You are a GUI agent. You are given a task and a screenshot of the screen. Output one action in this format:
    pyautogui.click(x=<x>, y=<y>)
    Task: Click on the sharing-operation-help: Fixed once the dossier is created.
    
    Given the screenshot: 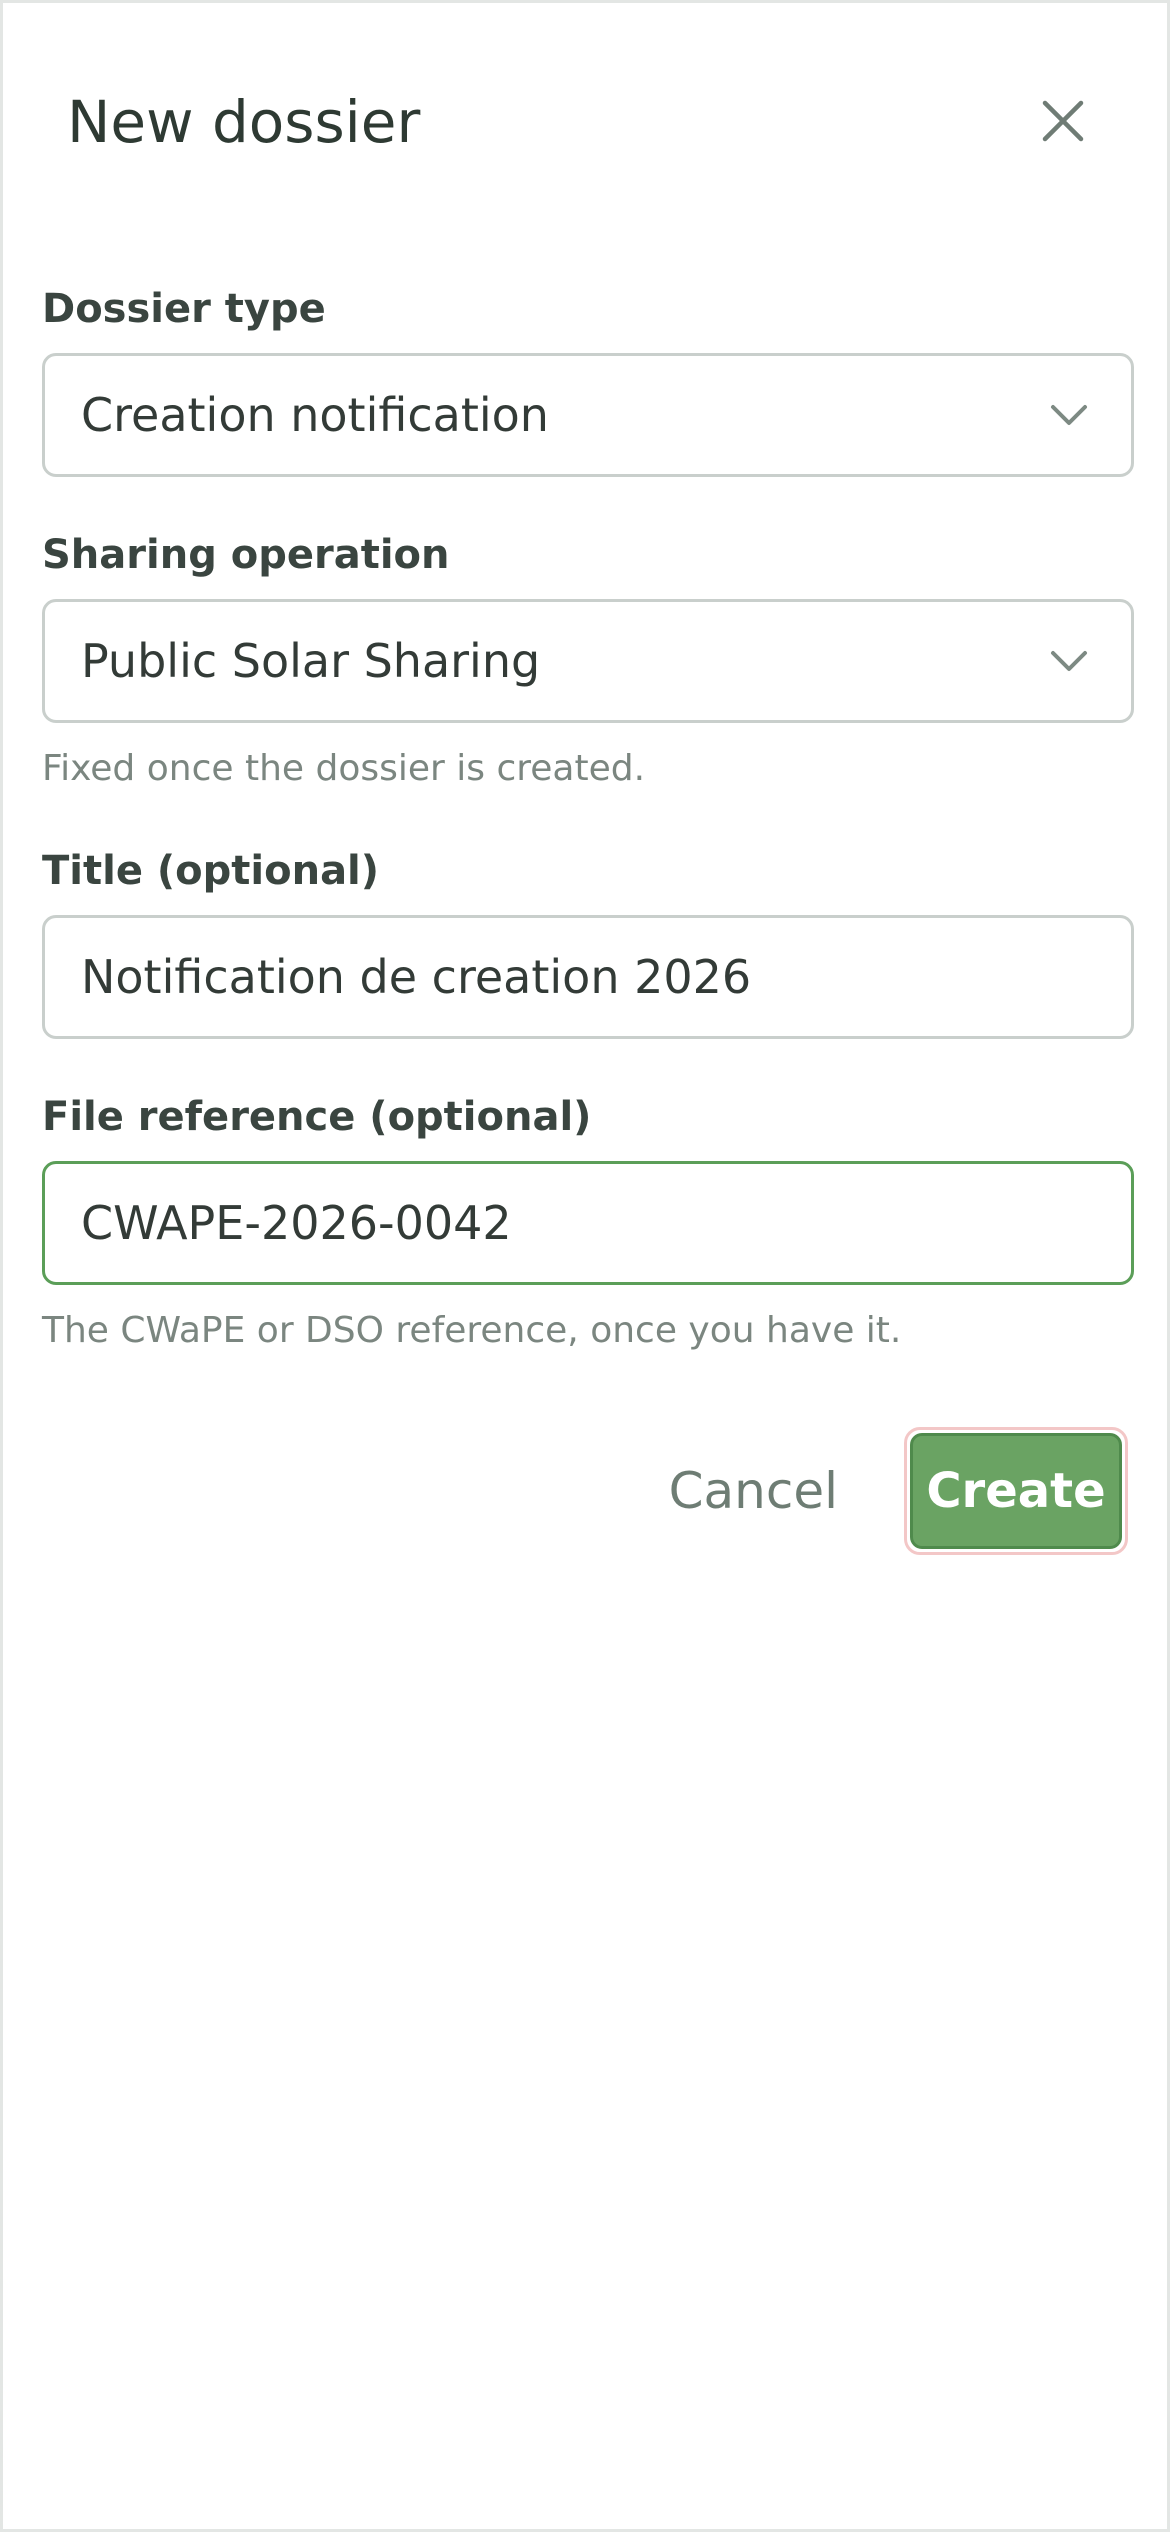 What is the action you would take?
    pyautogui.click(x=344, y=768)
    